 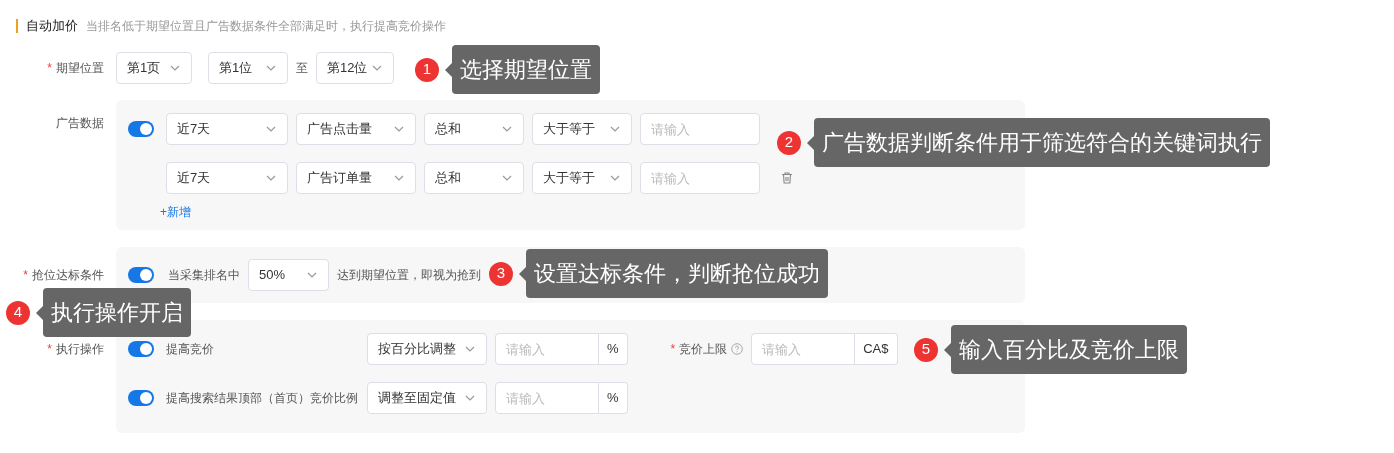 I want to click on trash-icon, so click(x=787, y=178).